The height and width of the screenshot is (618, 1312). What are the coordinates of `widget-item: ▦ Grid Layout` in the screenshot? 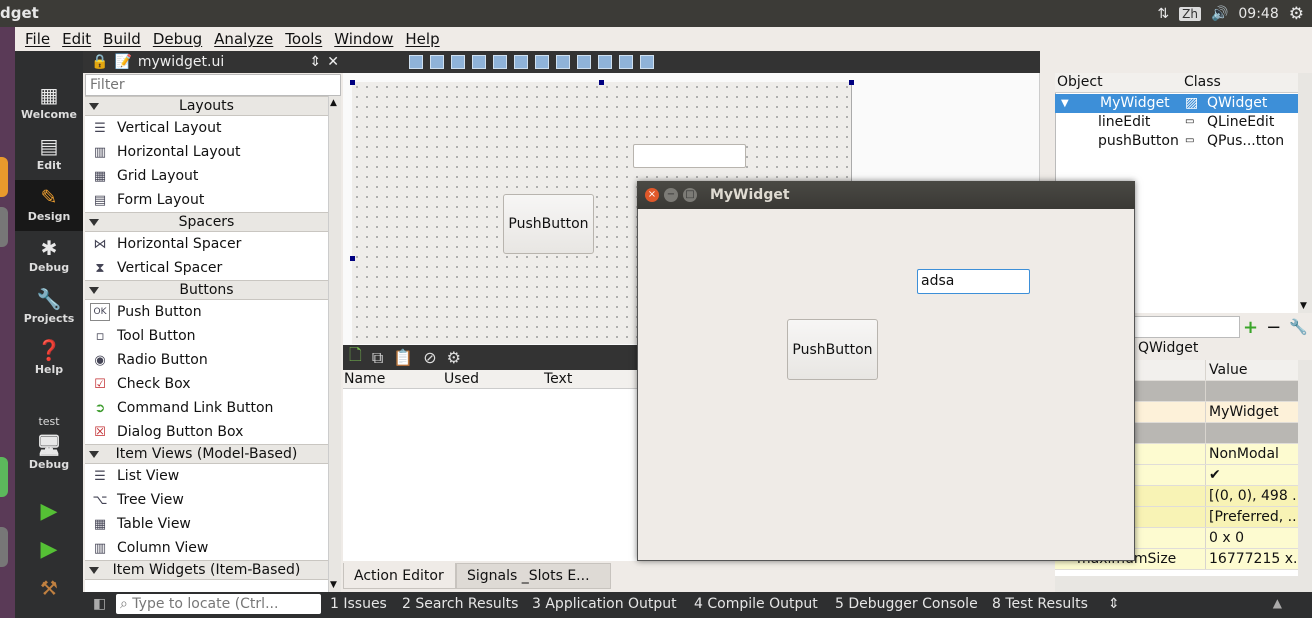 It's located at (206, 176).